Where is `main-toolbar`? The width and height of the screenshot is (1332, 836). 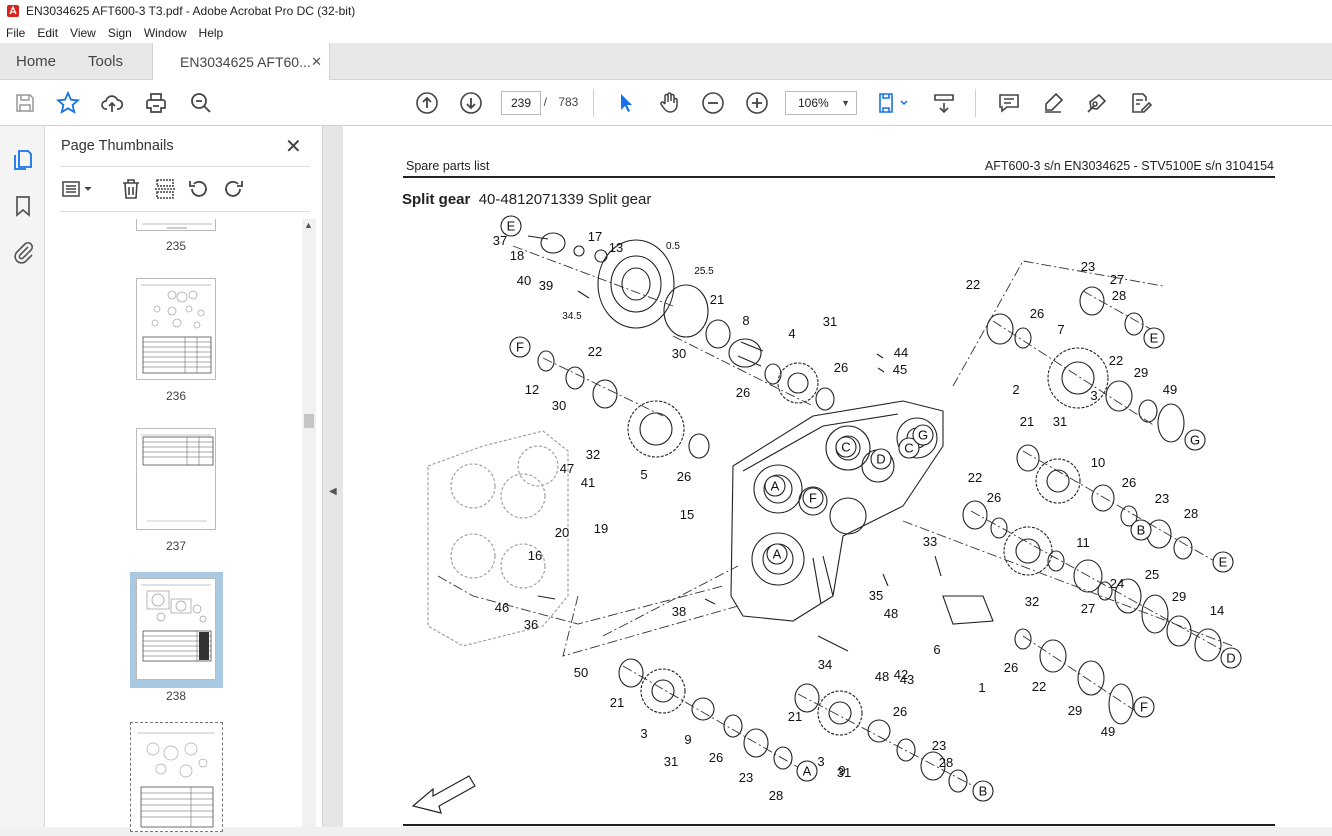 main-toolbar is located at coordinates (666, 103).